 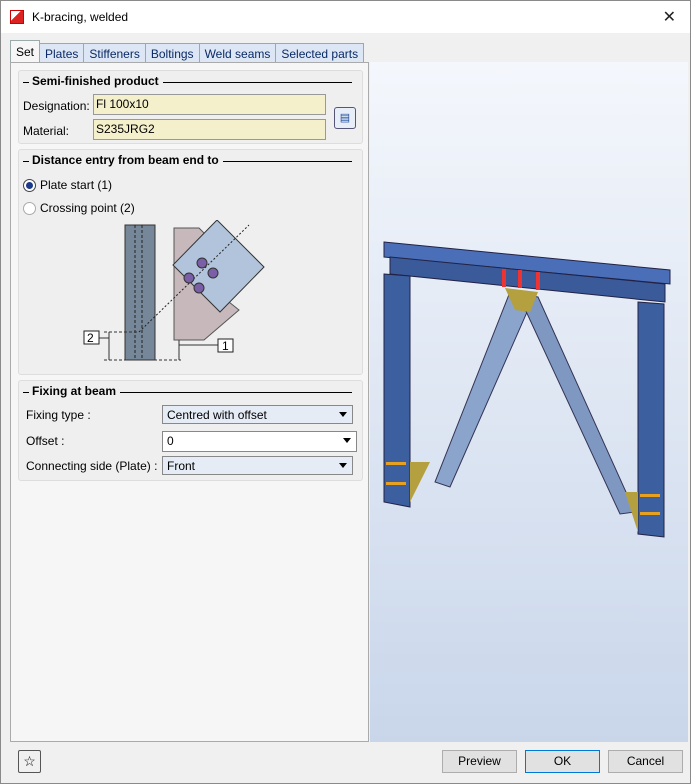 I want to click on heading-text: Distance entry from beam end to, so click(x=127, y=160).